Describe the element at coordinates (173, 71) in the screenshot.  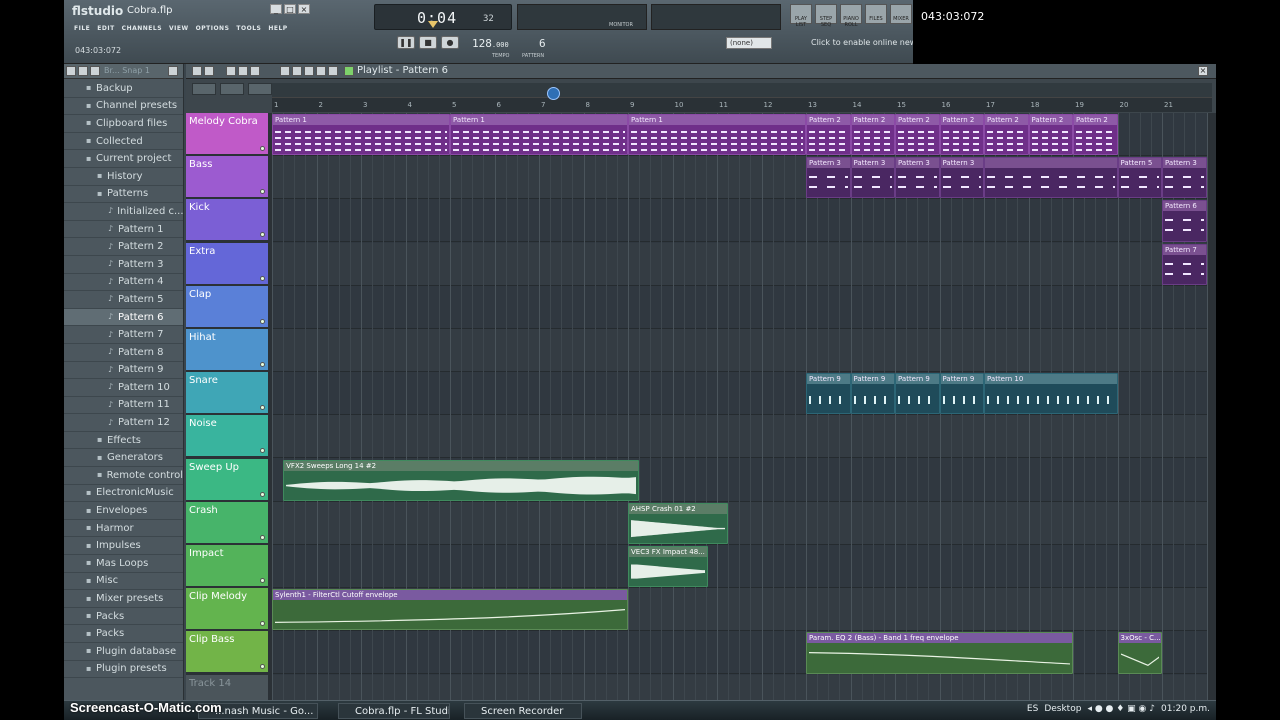
I see `browser-close-icon` at that location.